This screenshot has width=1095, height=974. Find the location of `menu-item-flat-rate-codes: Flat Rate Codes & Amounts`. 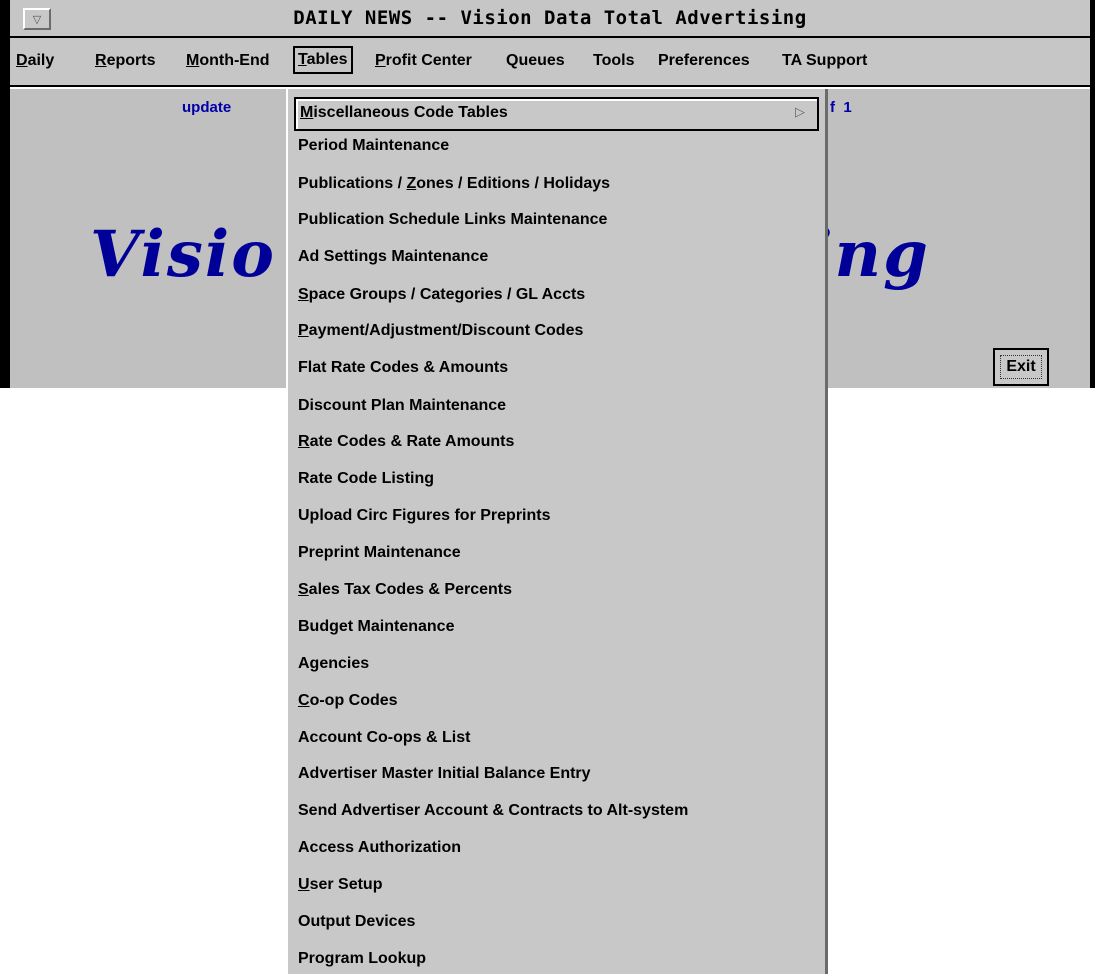

menu-item-flat-rate-codes: Flat Rate Codes & Amounts is located at coordinates (558, 368).